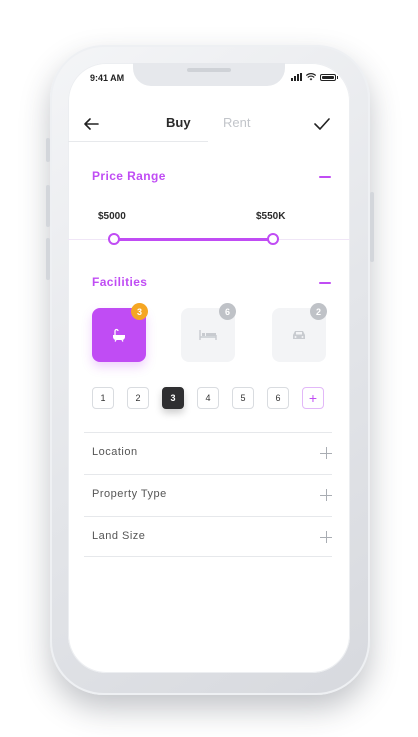 The width and height of the screenshot is (418, 737). What do you see at coordinates (114, 239) in the screenshot?
I see `price-min-handle` at bounding box center [114, 239].